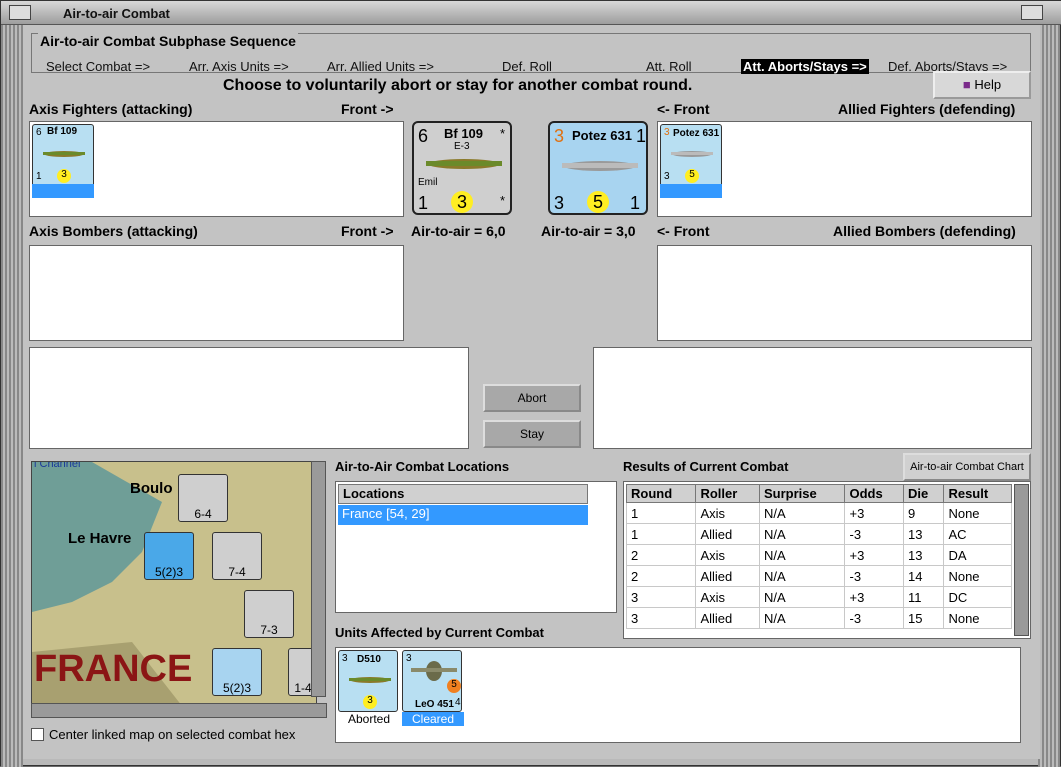 This screenshot has height=767, width=1061. Describe the element at coordinates (661, 576) in the screenshot. I see `cell: 2` at that location.